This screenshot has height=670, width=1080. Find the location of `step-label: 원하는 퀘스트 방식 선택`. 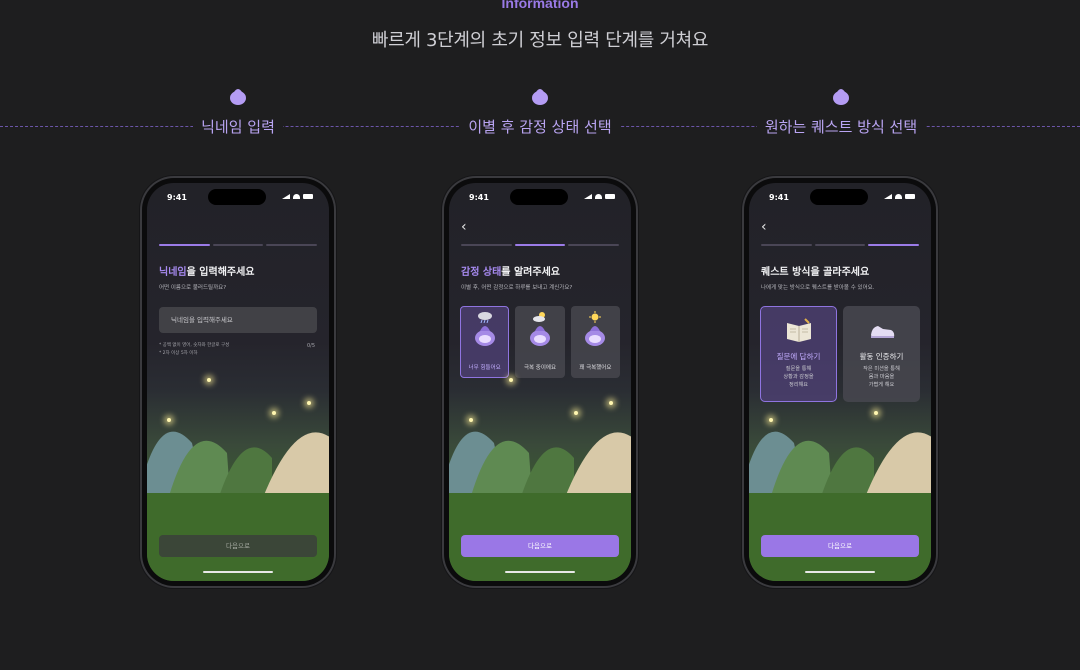

step-label: 원하는 퀘스트 방식 선택 is located at coordinates (841, 126).